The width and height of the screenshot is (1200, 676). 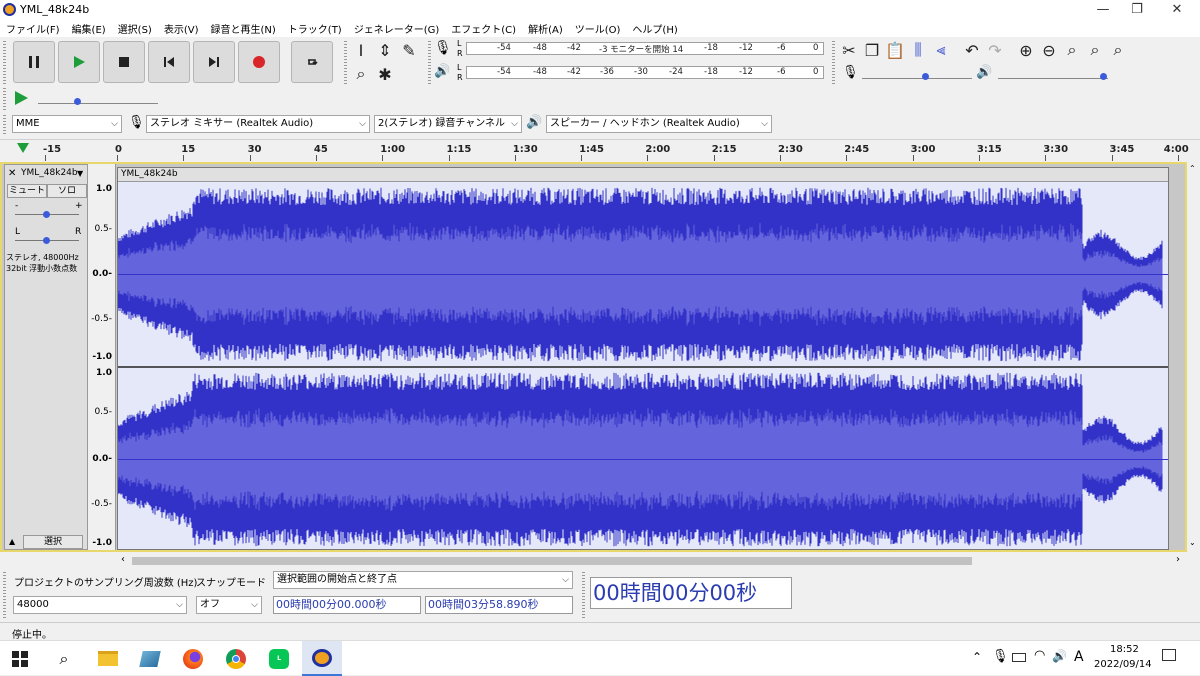 I want to click on speaker-icon: 🔊, so click(x=442, y=71).